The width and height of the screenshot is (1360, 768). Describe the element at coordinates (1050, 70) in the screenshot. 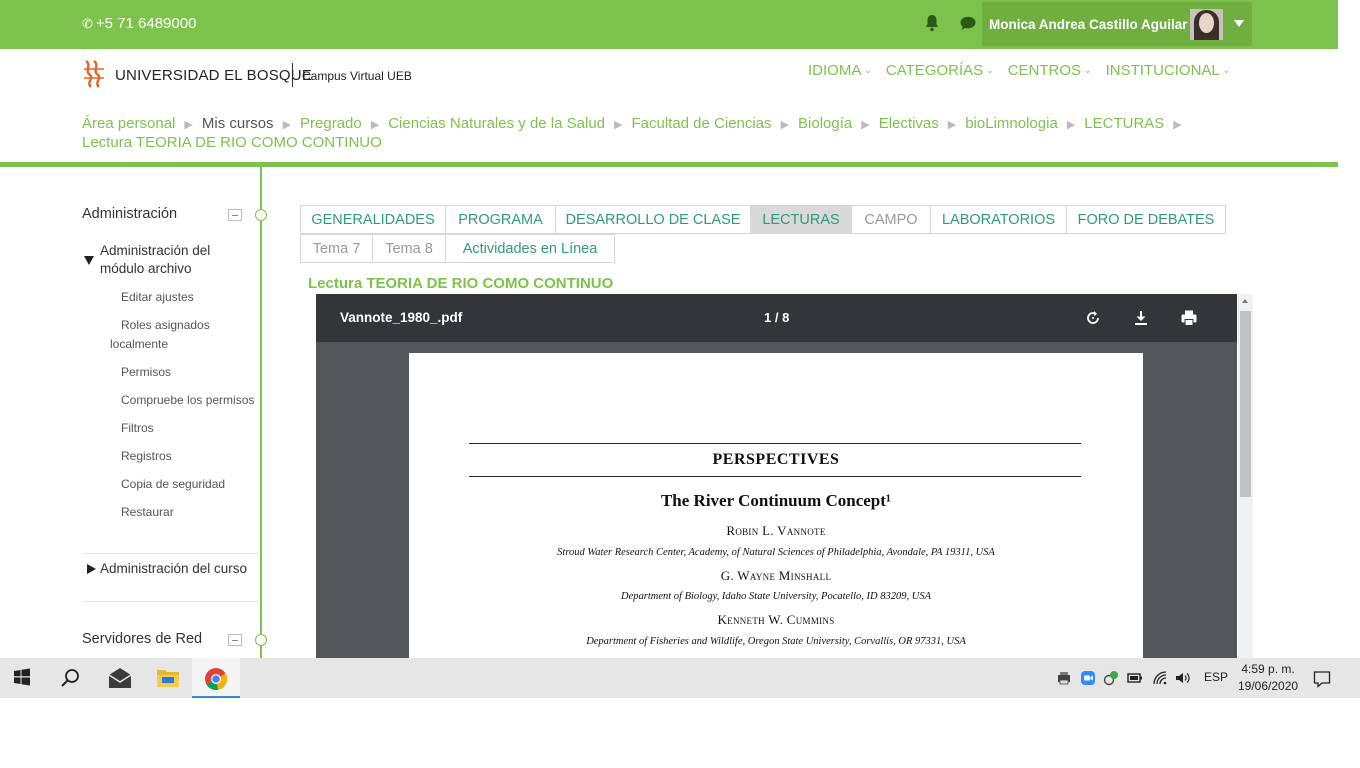

I see `nav-centros: CENTROS ⌄` at that location.